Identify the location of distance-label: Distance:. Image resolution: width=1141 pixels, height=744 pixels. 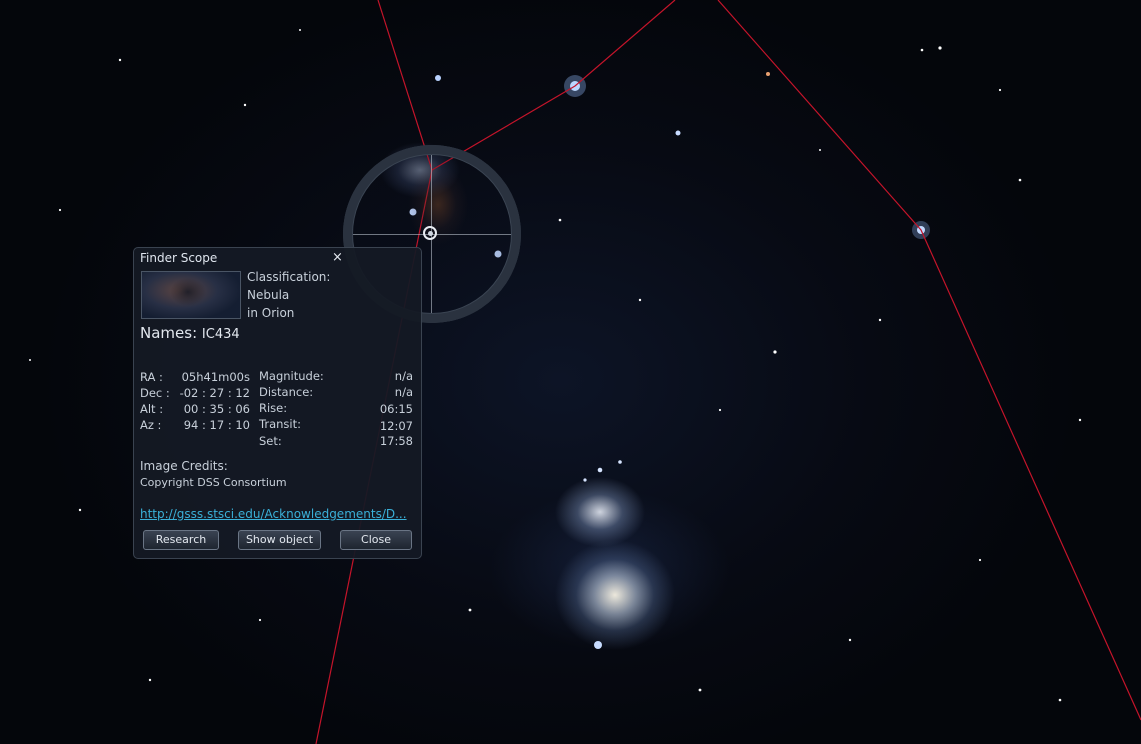
(286, 392).